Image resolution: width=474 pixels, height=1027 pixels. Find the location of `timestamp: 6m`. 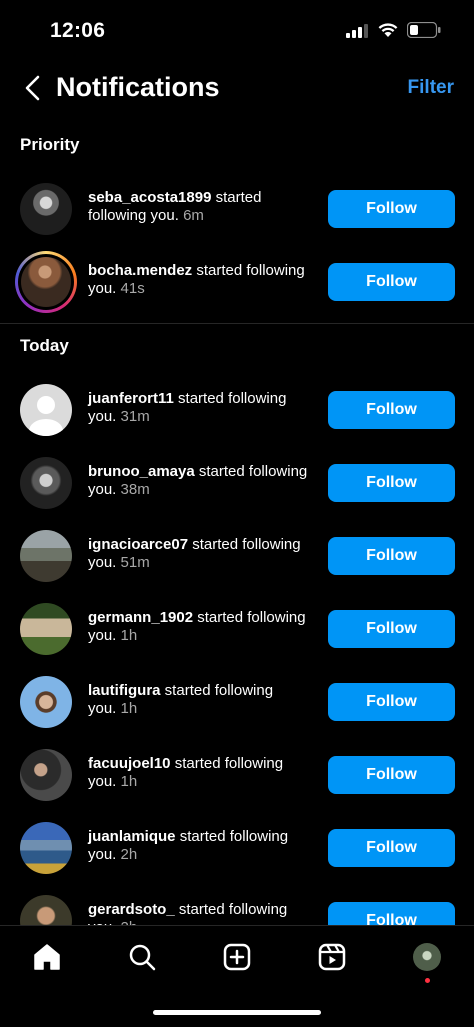

timestamp: 6m is located at coordinates (193, 215).